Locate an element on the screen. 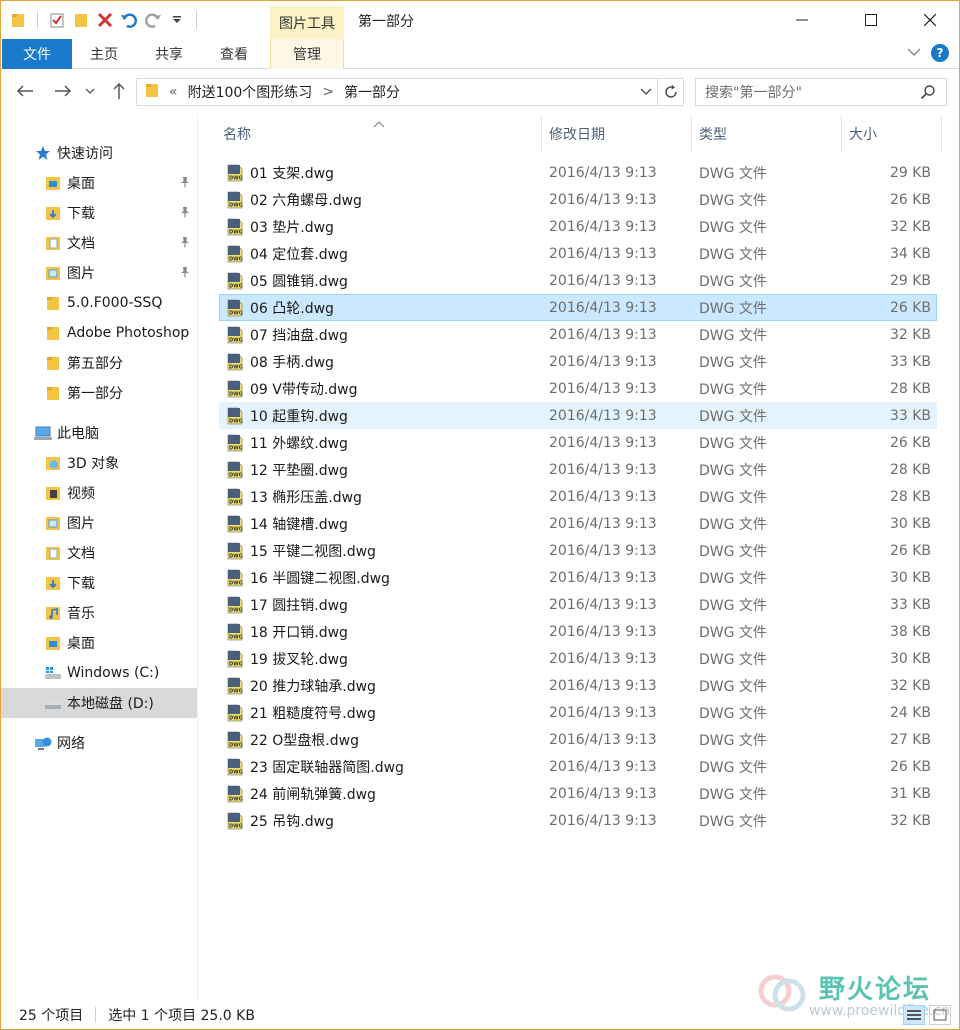 This screenshot has height=1030, width=960. undo-icon is located at coordinates (129, 20).